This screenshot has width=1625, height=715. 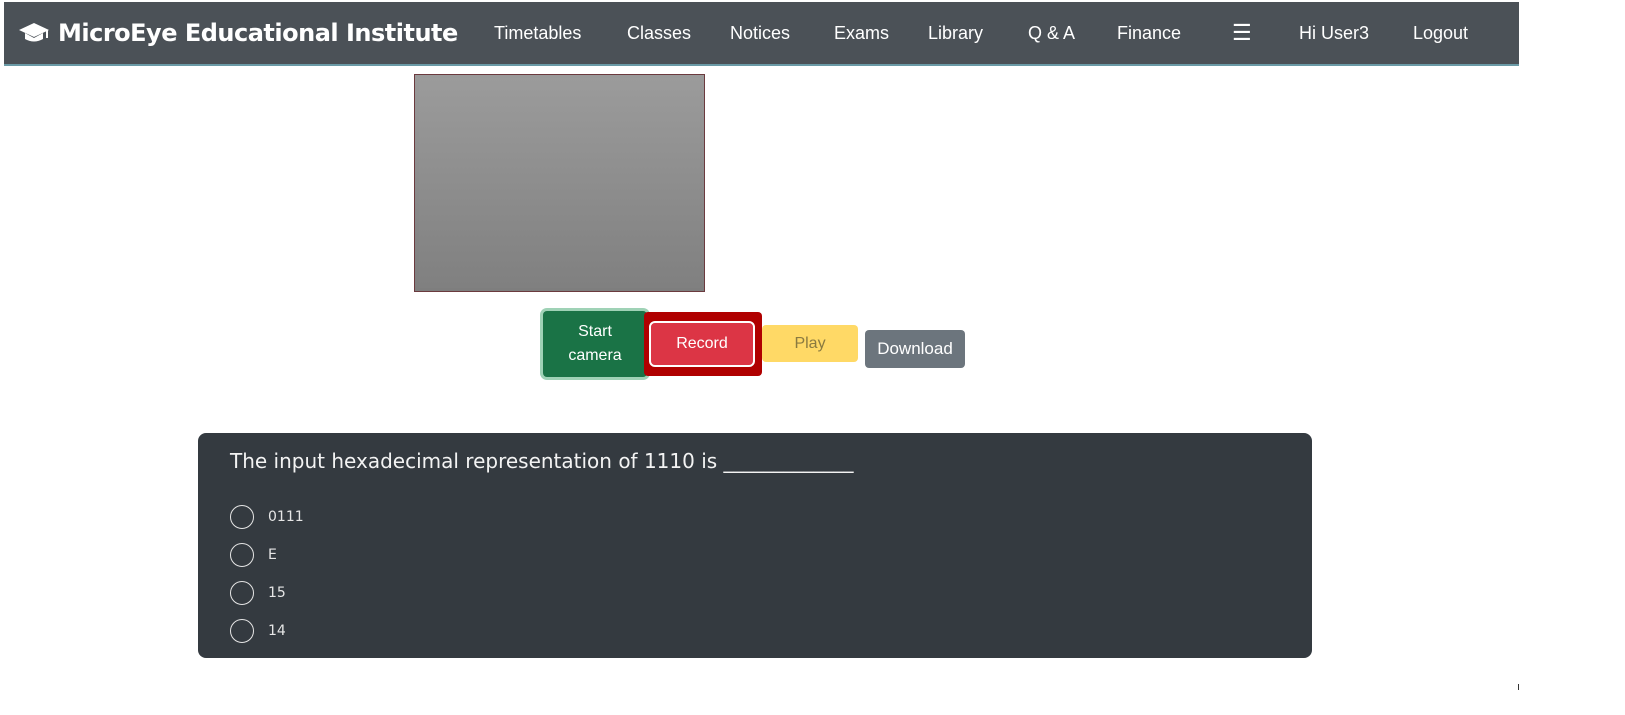 I want to click on nav-item-library: Library, so click(x=955, y=33).